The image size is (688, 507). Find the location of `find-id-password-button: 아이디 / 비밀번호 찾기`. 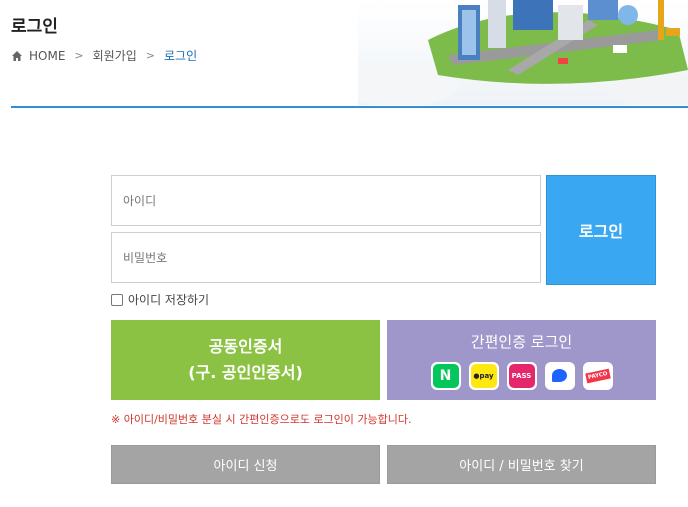

find-id-password-button: 아이디 / 비밀번호 찾기 is located at coordinates (521, 464).